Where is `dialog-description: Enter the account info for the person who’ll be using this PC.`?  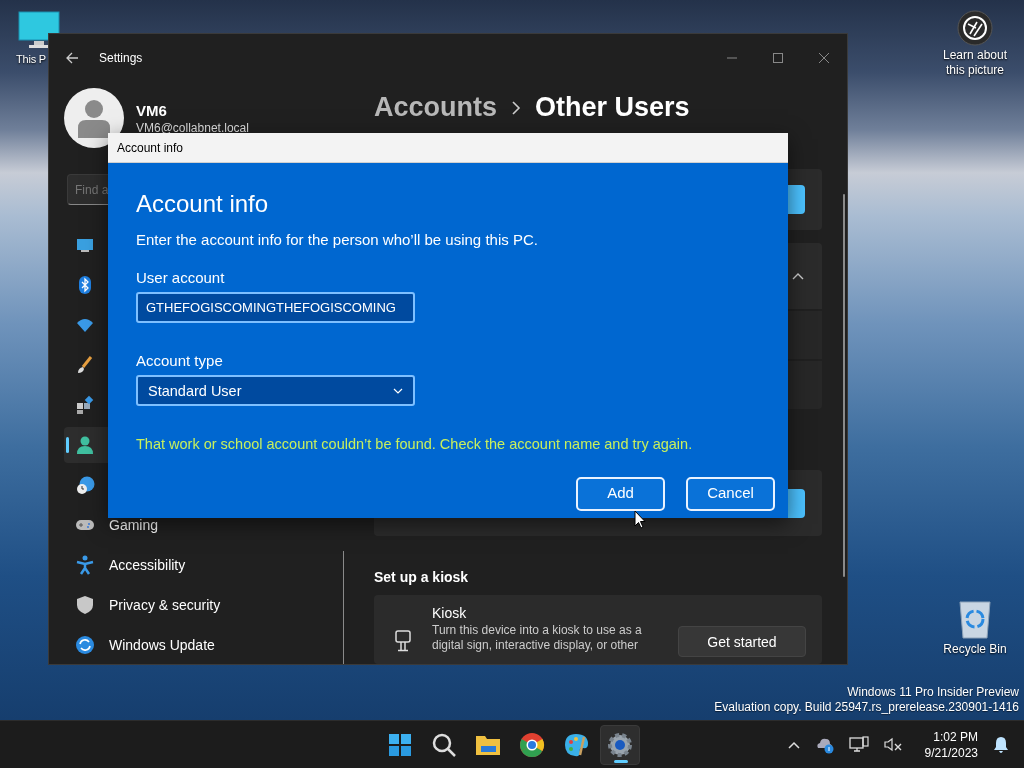 dialog-description: Enter the account info for the person who’ll be using this PC. is located at coordinates (337, 239).